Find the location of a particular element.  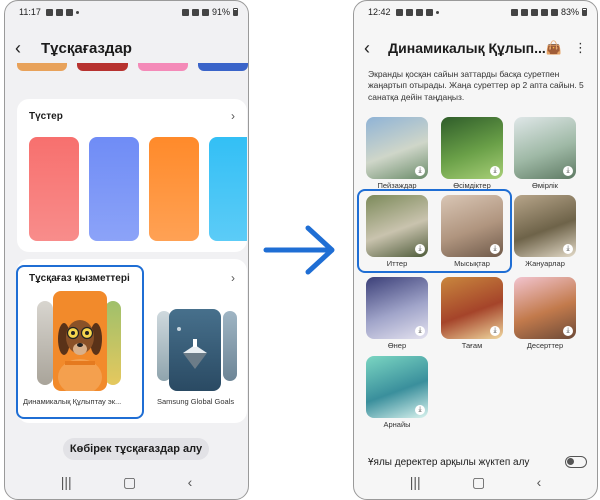

status-bar: 12:42 83% is located at coordinates (475, 12).